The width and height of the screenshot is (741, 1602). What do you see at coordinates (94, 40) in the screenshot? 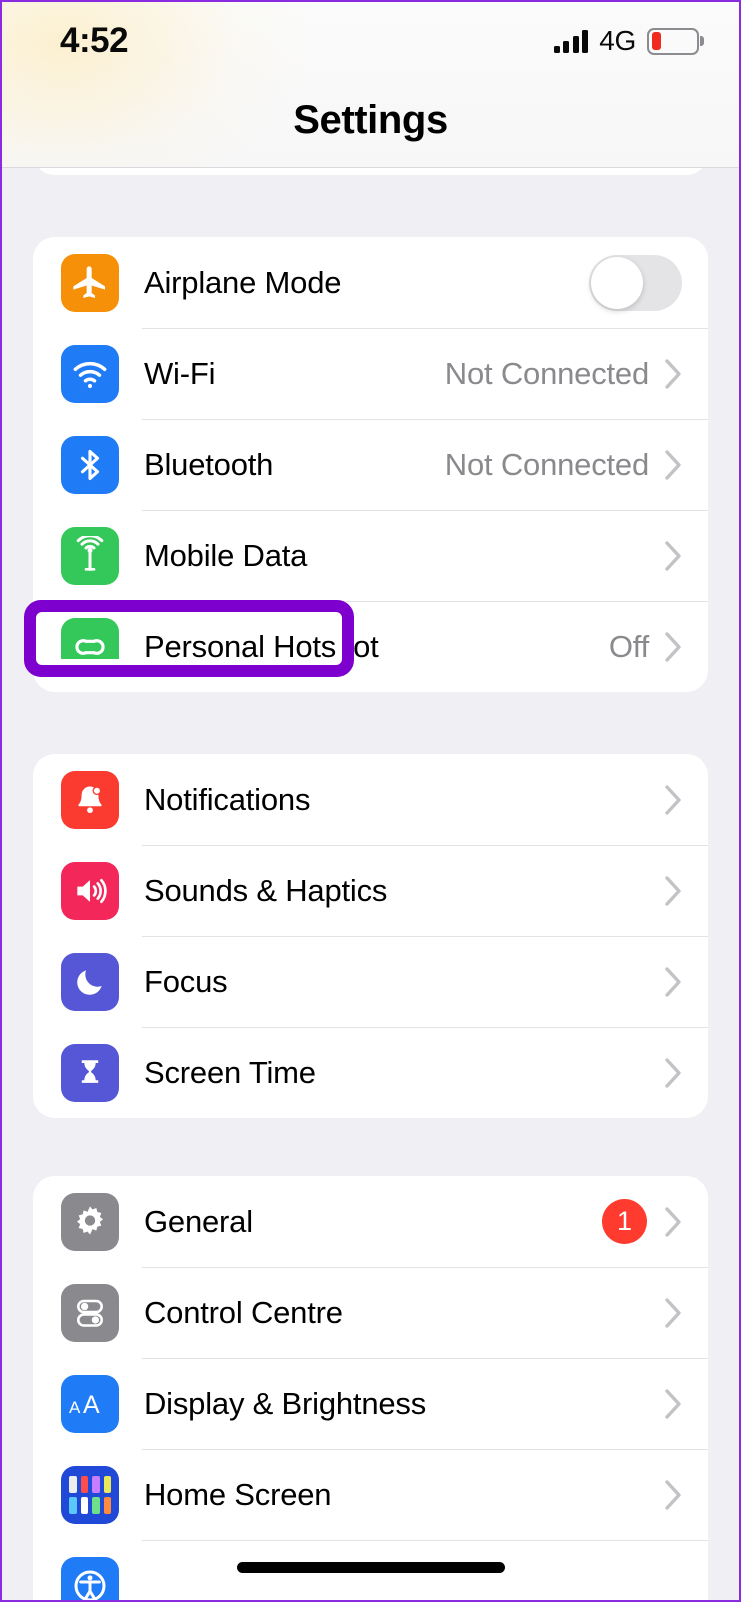
I see `status-bar-clock: 4:52` at bounding box center [94, 40].